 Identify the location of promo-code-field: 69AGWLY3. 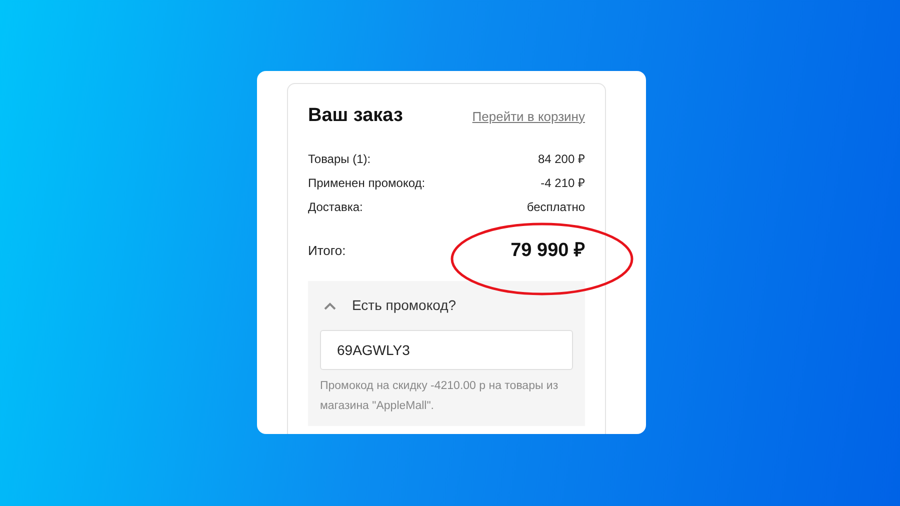
(446, 350).